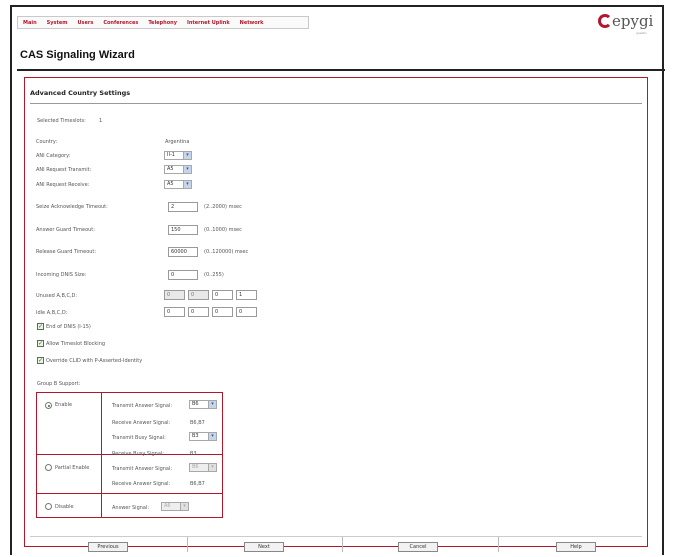 The width and height of the screenshot is (676, 557). What do you see at coordinates (183, 275) in the screenshot?
I see `incoming-dnis-input: 0` at bounding box center [183, 275].